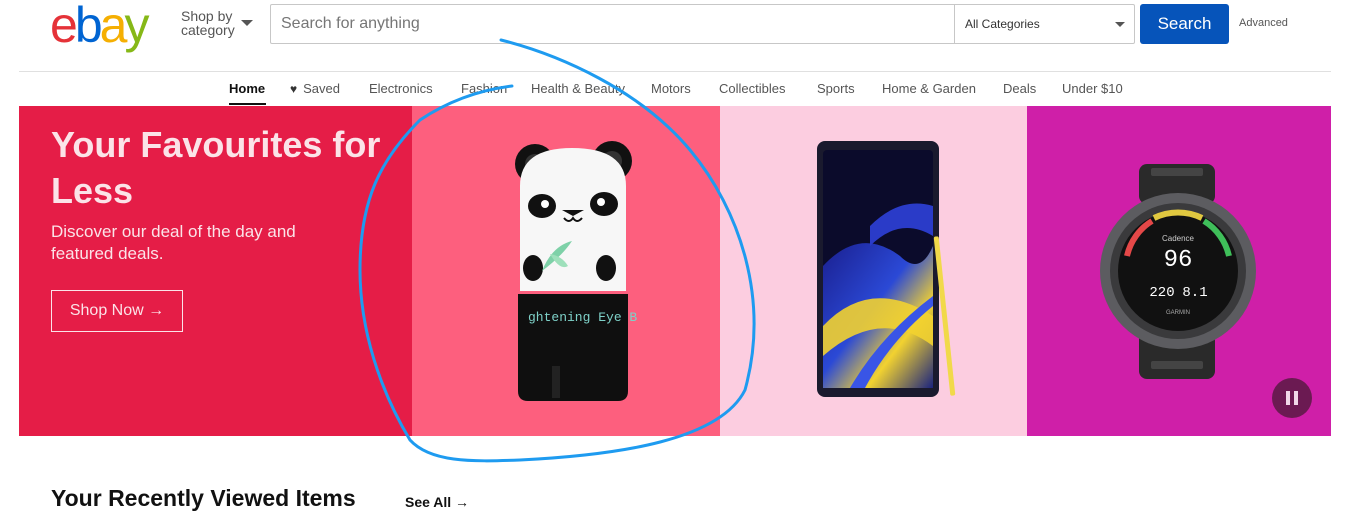  I want to click on nav-item-sports: Sports, so click(836, 88).